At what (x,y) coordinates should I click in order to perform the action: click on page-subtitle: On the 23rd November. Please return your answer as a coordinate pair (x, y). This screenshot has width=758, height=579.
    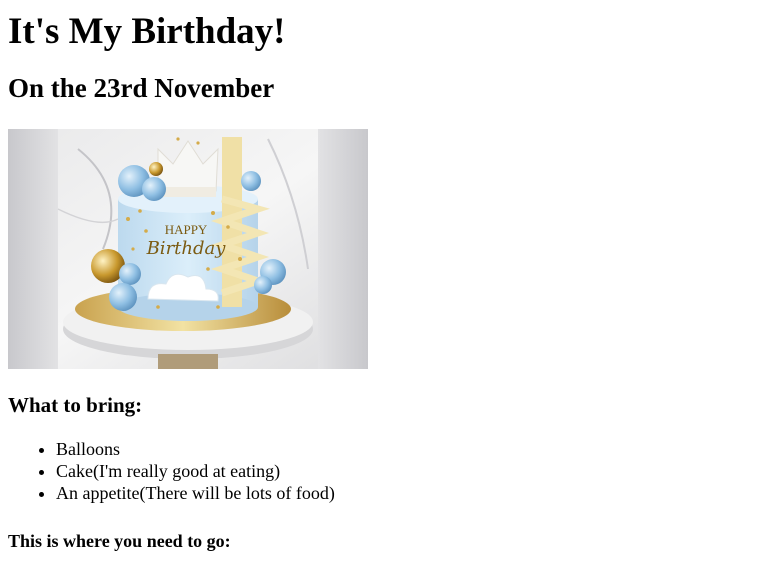
    Looking at the image, I should click on (141, 88).